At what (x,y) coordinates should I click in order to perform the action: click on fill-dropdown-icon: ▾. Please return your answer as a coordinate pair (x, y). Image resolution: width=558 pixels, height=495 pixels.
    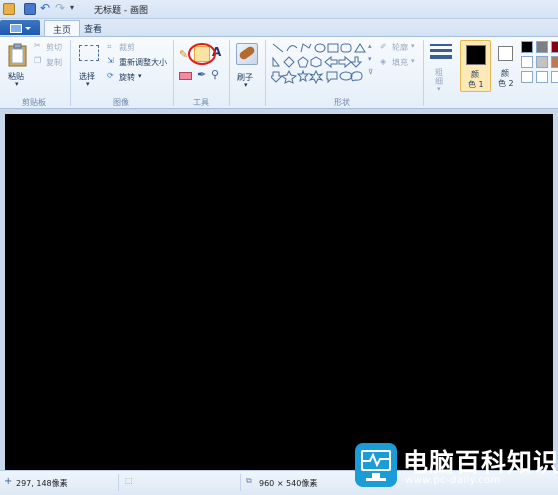
    Looking at the image, I should click on (413, 61).